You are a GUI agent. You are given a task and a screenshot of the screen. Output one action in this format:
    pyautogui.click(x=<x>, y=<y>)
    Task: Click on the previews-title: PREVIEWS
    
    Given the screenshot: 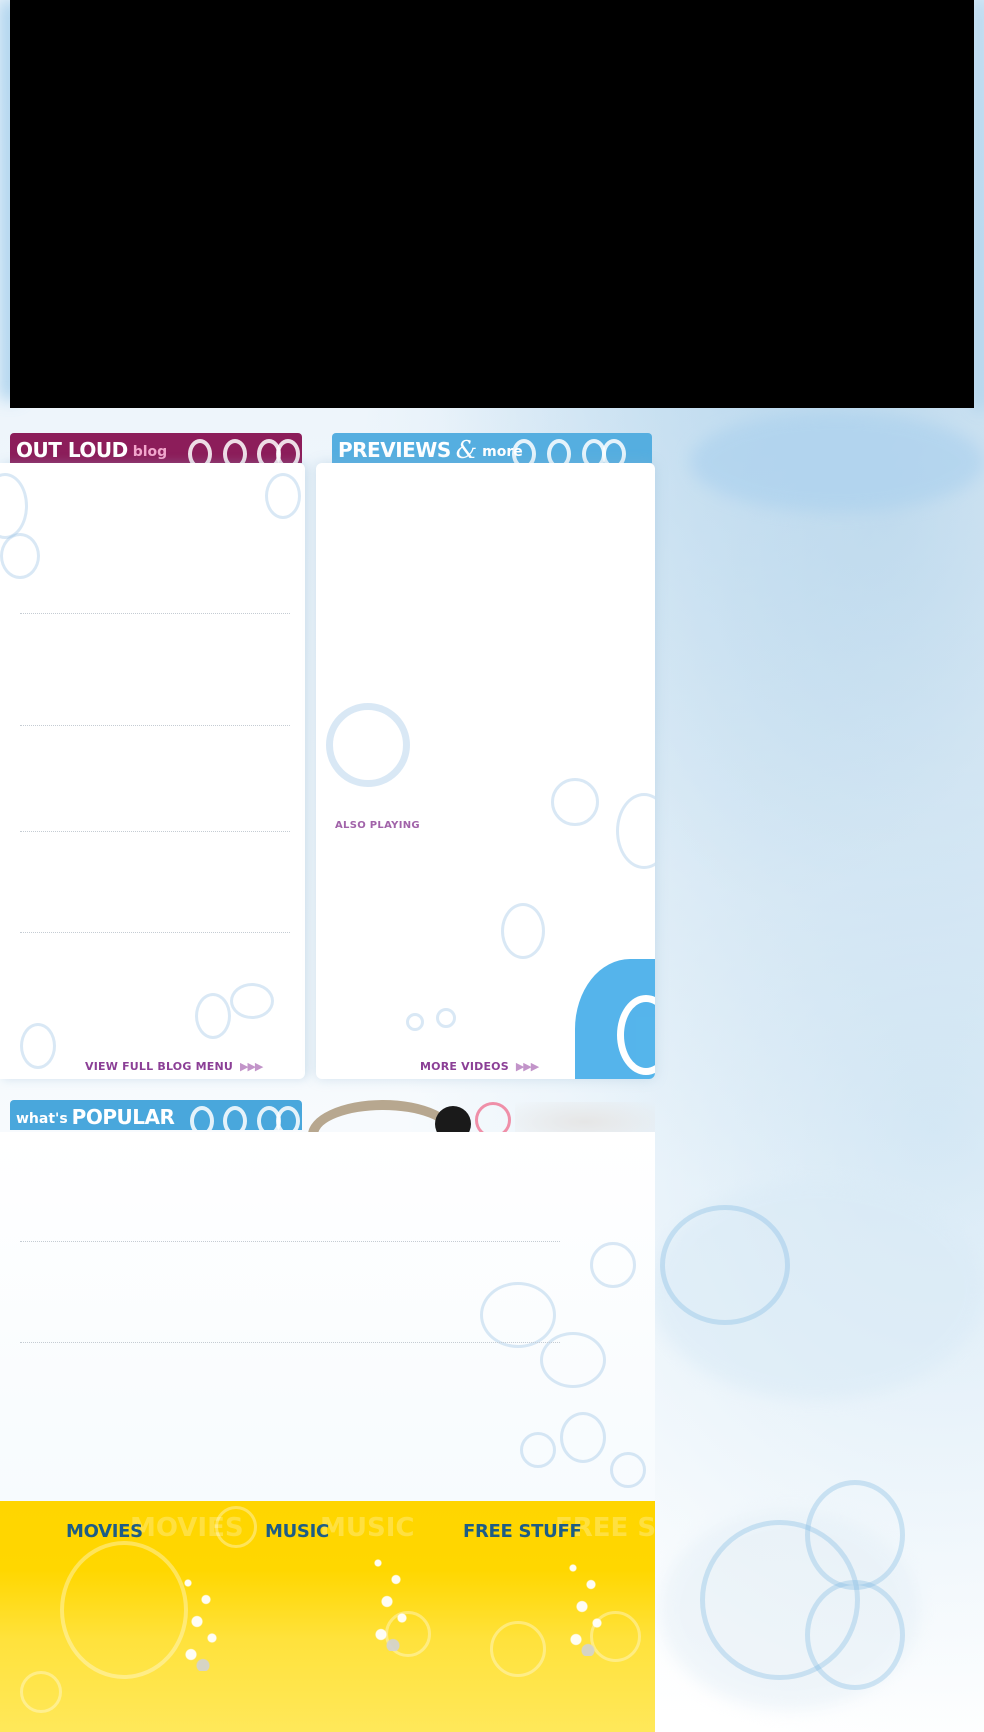 What is the action you would take?
    pyautogui.click(x=394, y=450)
    